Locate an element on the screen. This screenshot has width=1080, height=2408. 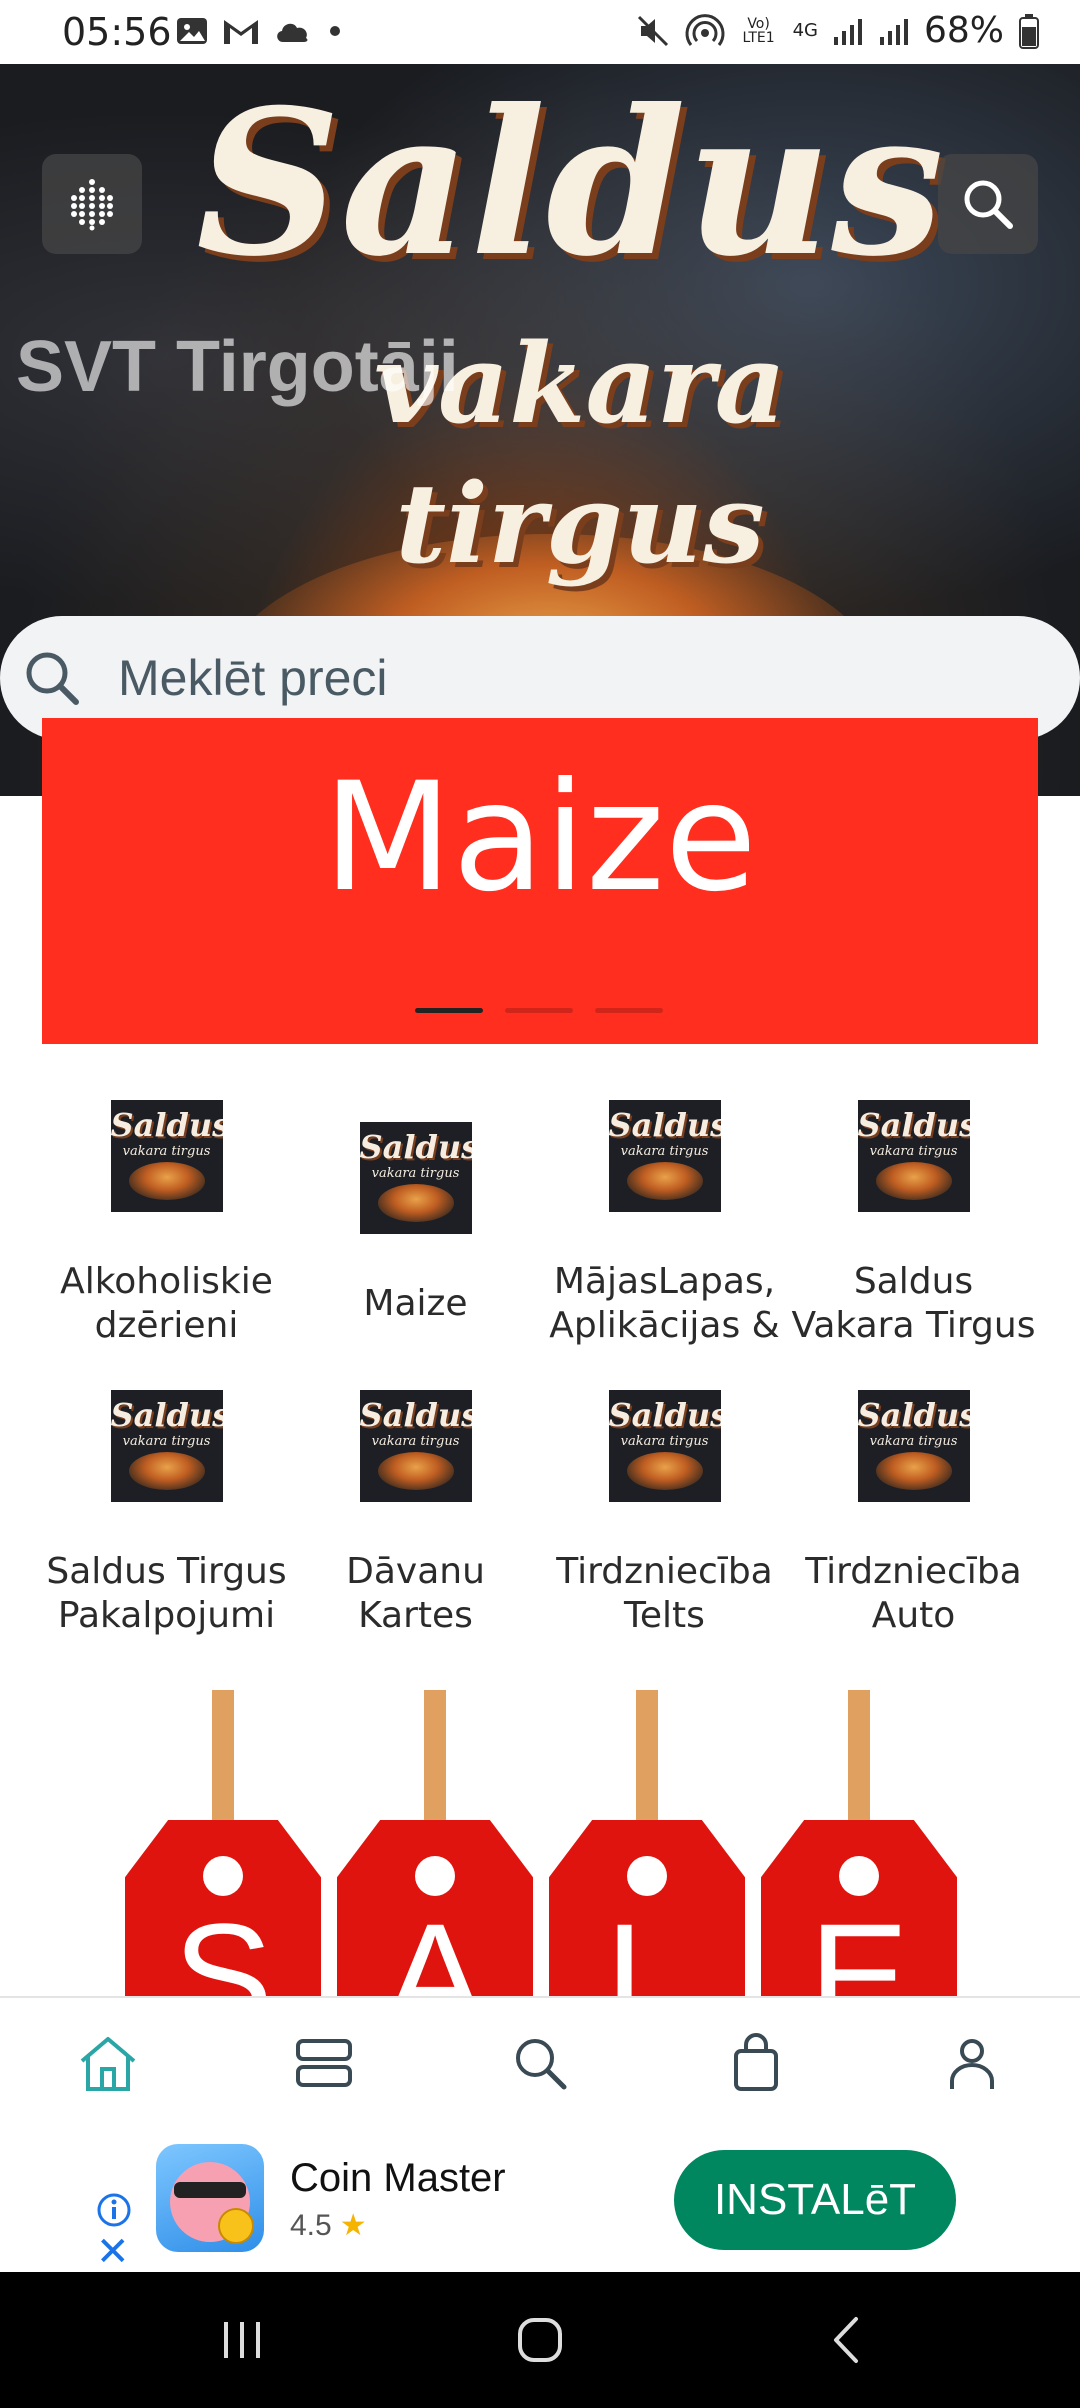
ad-info-icon is located at coordinates (114, 2212).